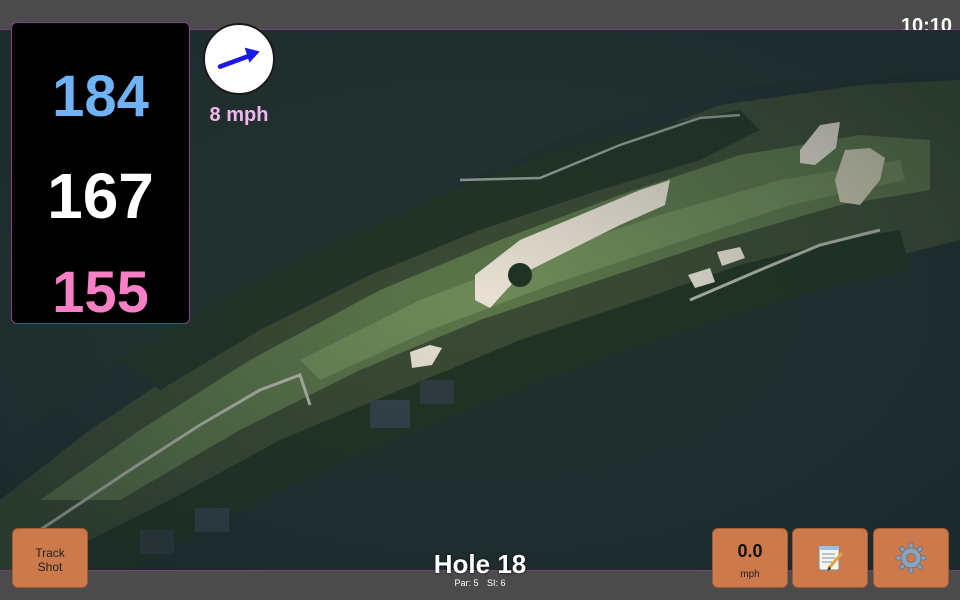  What do you see at coordinates (466, 583) in the screenshot?
I see `hole-par: Par: 5` at bounding box center [466, 583].